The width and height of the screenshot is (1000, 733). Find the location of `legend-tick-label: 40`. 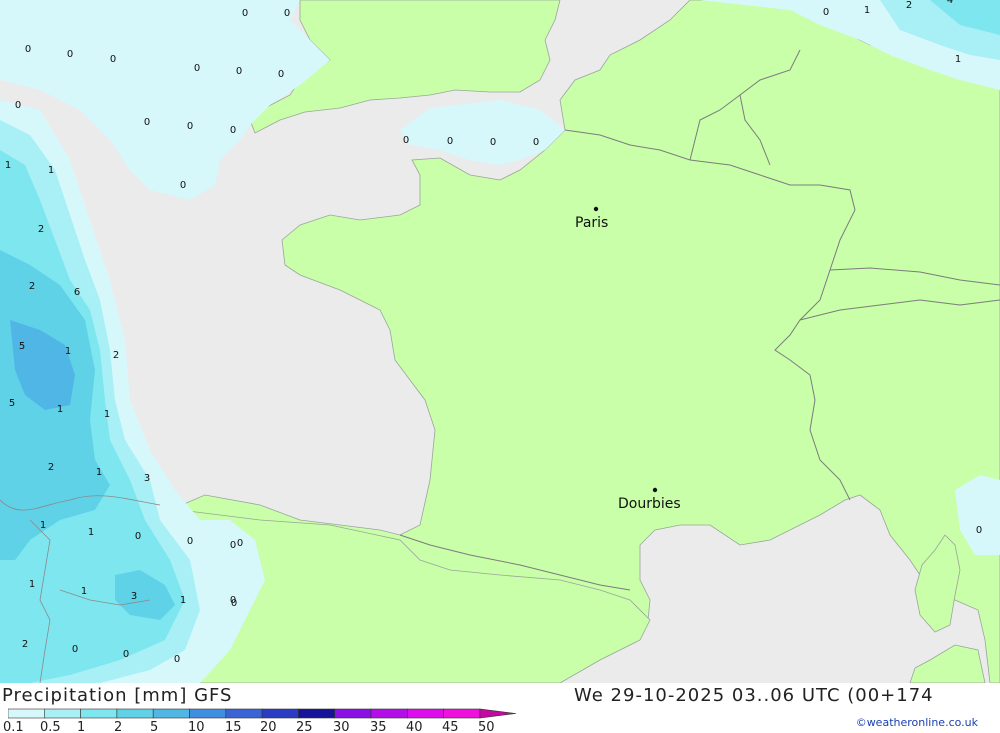

legend-tick-label: 40 is located at coordinates (414, 726).